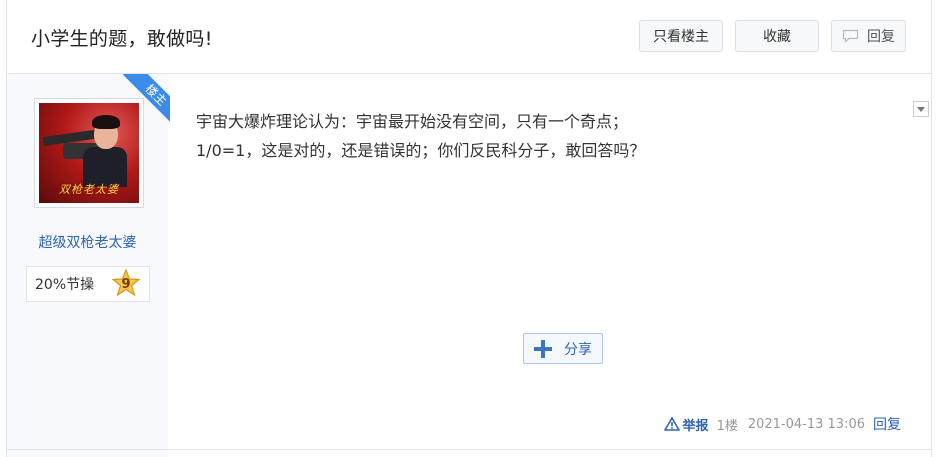 This screenshot has width=946, height=457. I want to click on level-number: 9, so click(126, 284).